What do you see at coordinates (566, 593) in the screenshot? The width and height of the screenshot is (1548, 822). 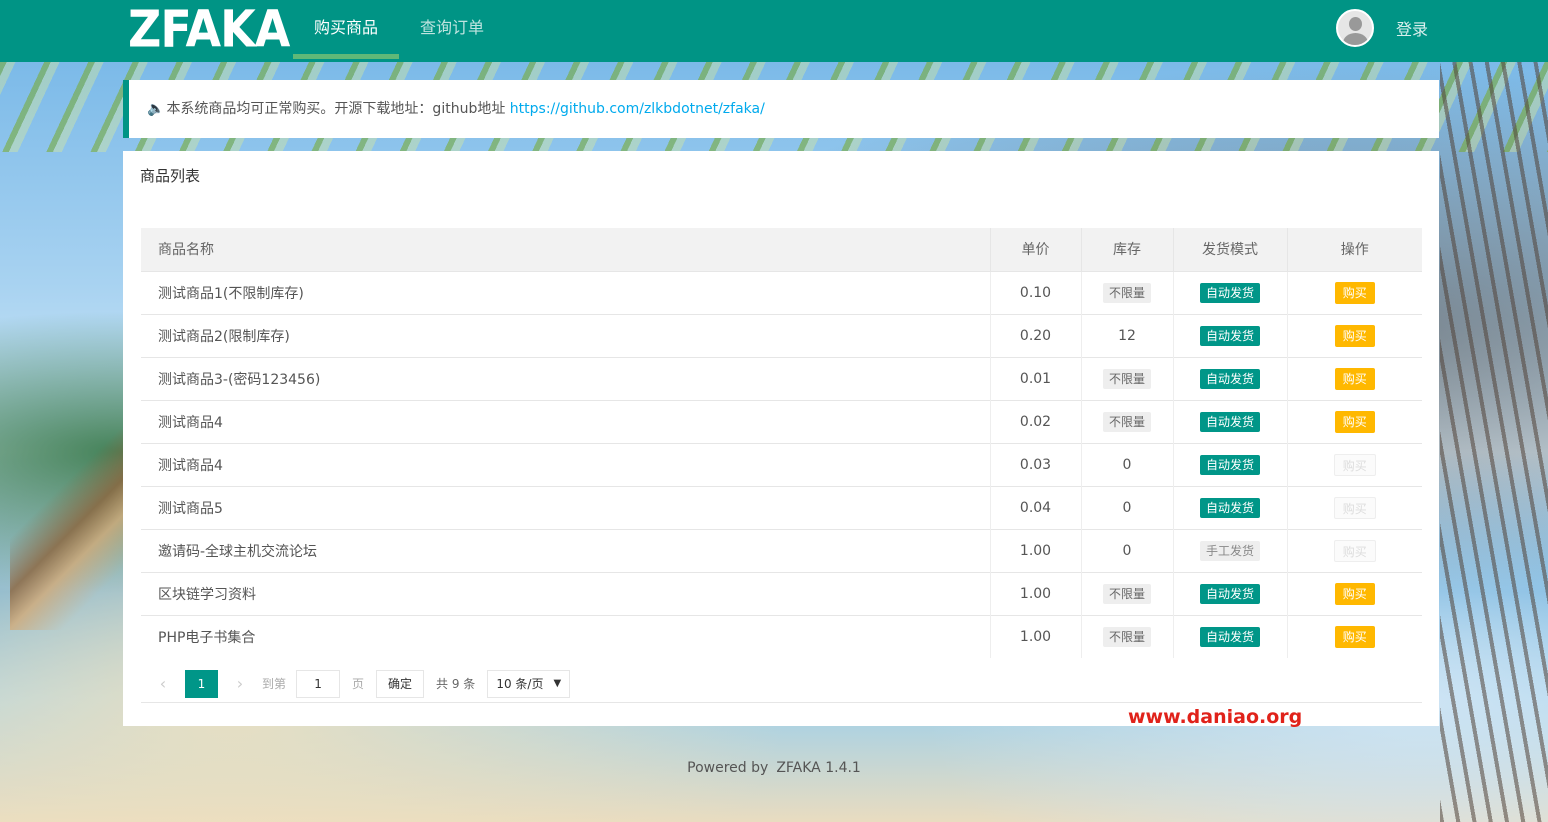 I see `product-name: 区块链学习资料` at bounding box center [566, 593].